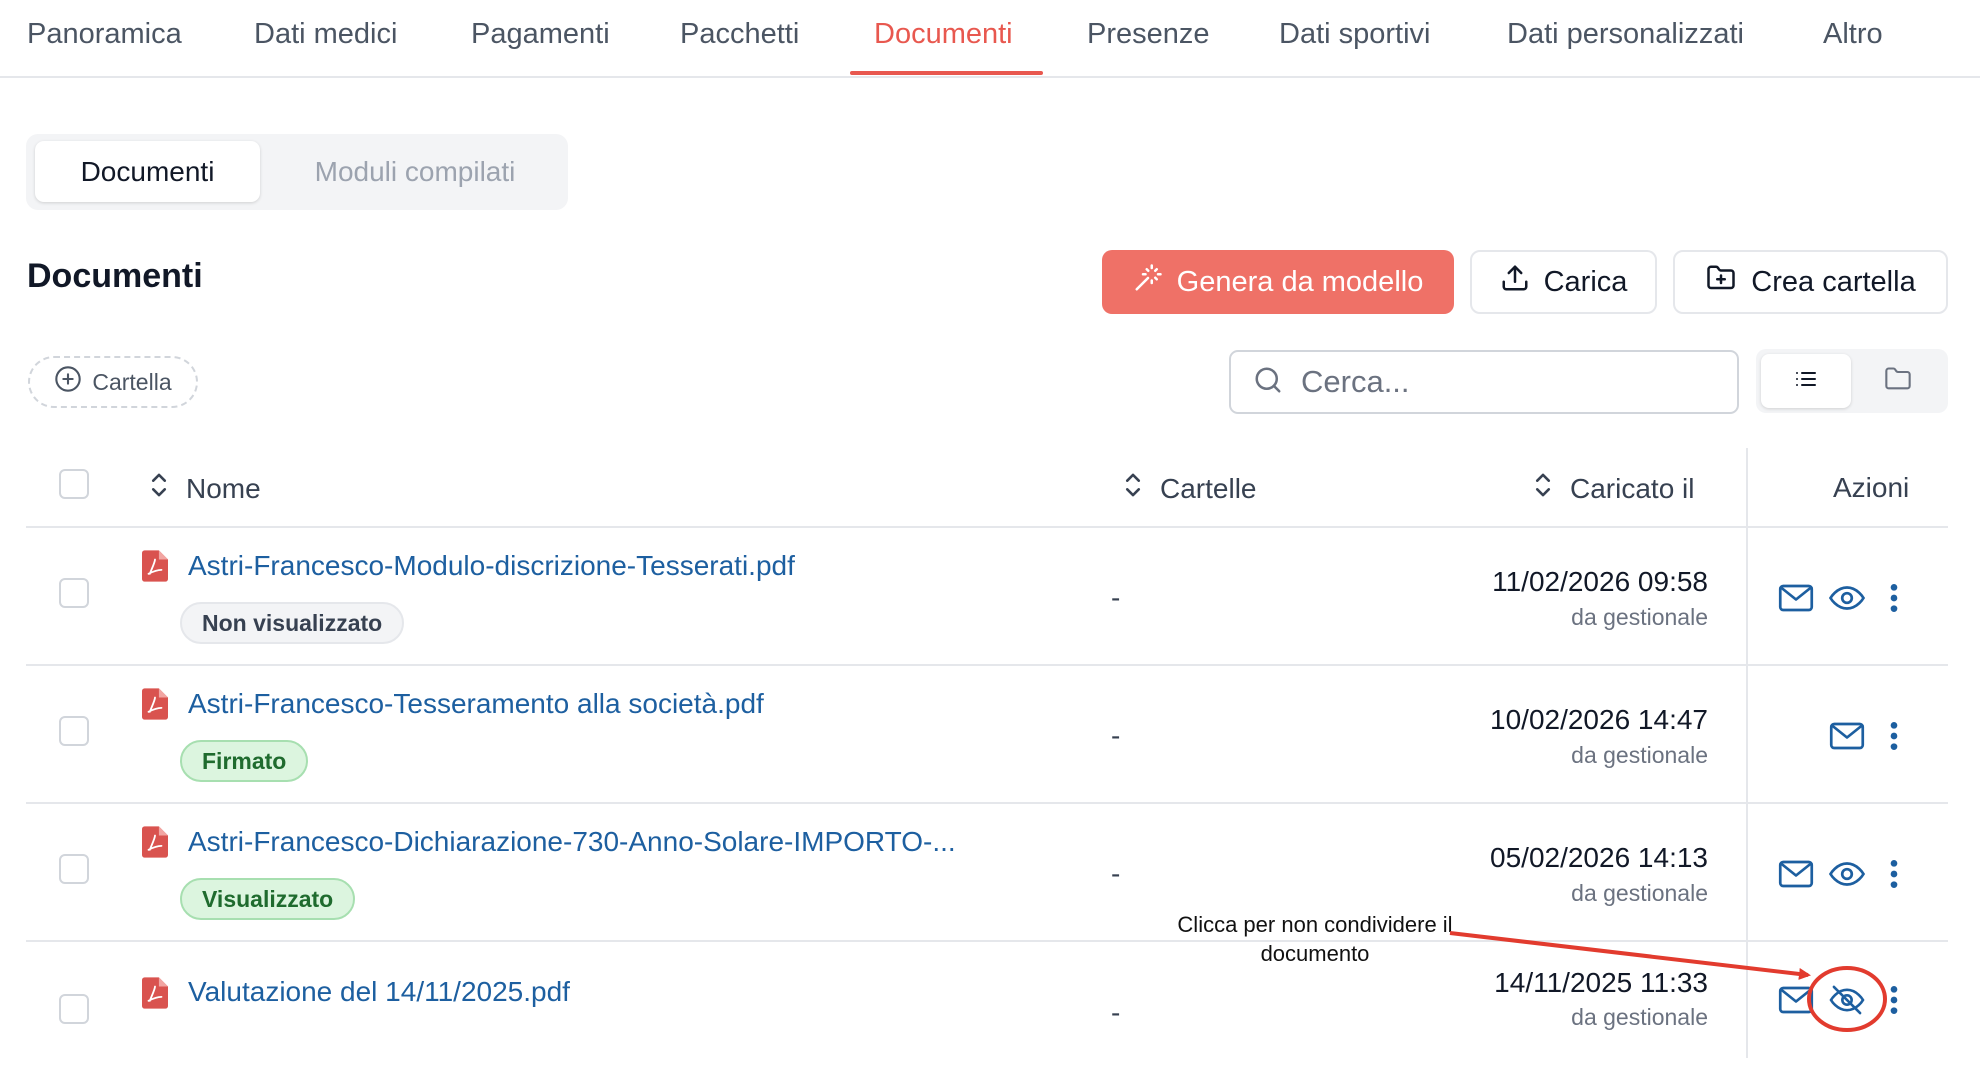 The height and width of the screenshot is (1070, 1980). I want to click on folder-plus-icon, so click(1721, 282).